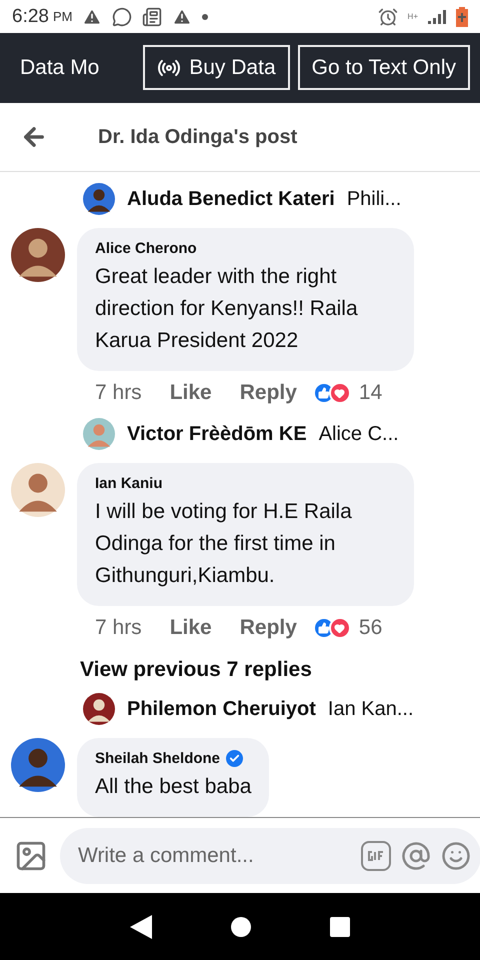 The image size is (480, 960). What do you see at coordinates (173, 787) in the screenshot?
I see `comment-text: All the best baba` at bounding box center [173, 787].